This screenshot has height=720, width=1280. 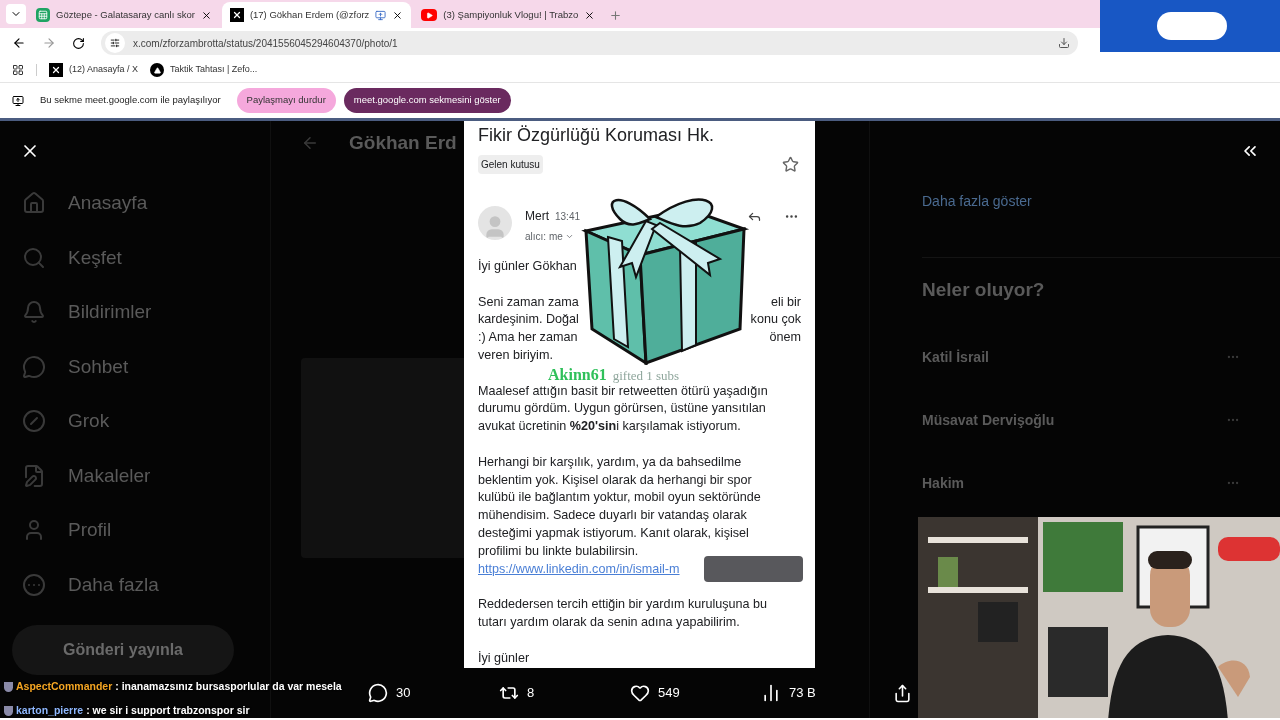 What do you see at coordinates (146, 257) in the screenshot?
I see `sidebar-item: Keşfet` at bounding box center [146, 257].